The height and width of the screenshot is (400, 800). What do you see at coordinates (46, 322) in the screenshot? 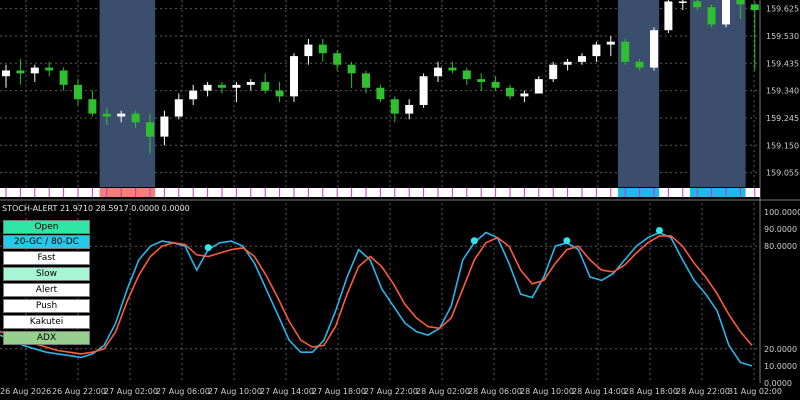
I see `kakutei-button: Kakutei` at bounding box center [46, 322].